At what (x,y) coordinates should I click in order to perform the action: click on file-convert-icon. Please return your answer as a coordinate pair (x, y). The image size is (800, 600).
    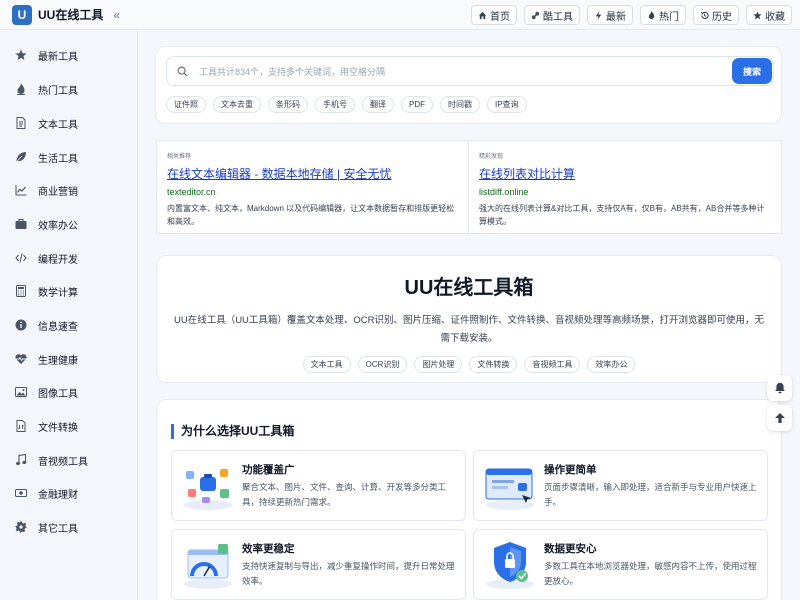
    Looking at the image, I should click on (21, 426).